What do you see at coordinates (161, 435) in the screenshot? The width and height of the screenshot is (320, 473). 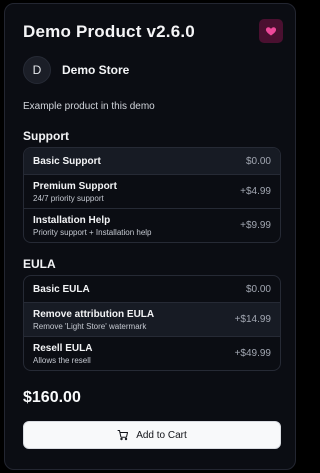 I see `add-to-cart-label: Add to Cart` at bounding box center [161, 435].